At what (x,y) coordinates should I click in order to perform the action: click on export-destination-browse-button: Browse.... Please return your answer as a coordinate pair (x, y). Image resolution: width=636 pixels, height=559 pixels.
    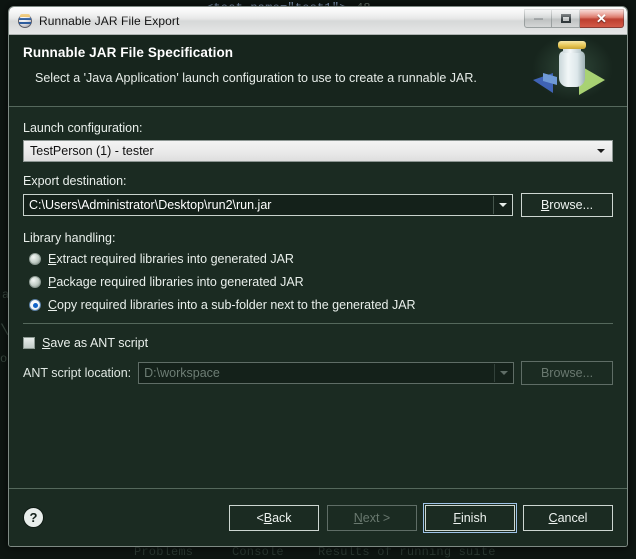
    Looking at the image, I should click on (567, 205).